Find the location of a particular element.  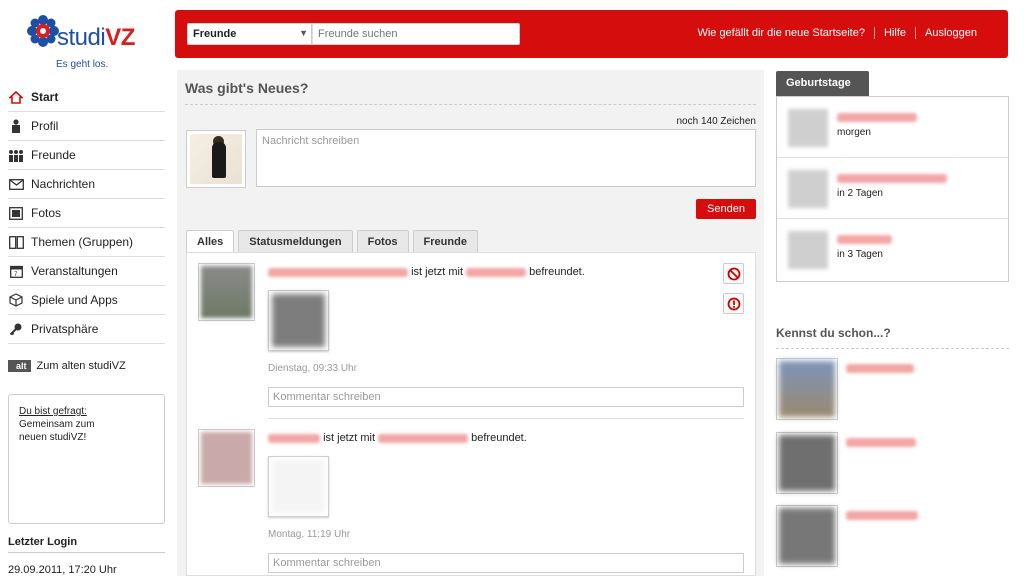

birthdays-list: morgen in 2 Tagen in 3 Tagen is located at coordinates (892, 189).